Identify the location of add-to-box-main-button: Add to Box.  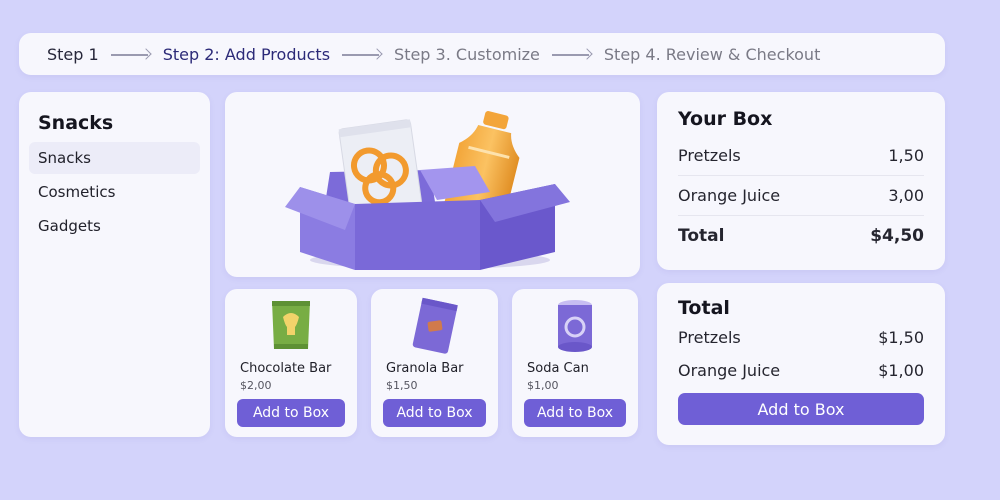
(801, 409).